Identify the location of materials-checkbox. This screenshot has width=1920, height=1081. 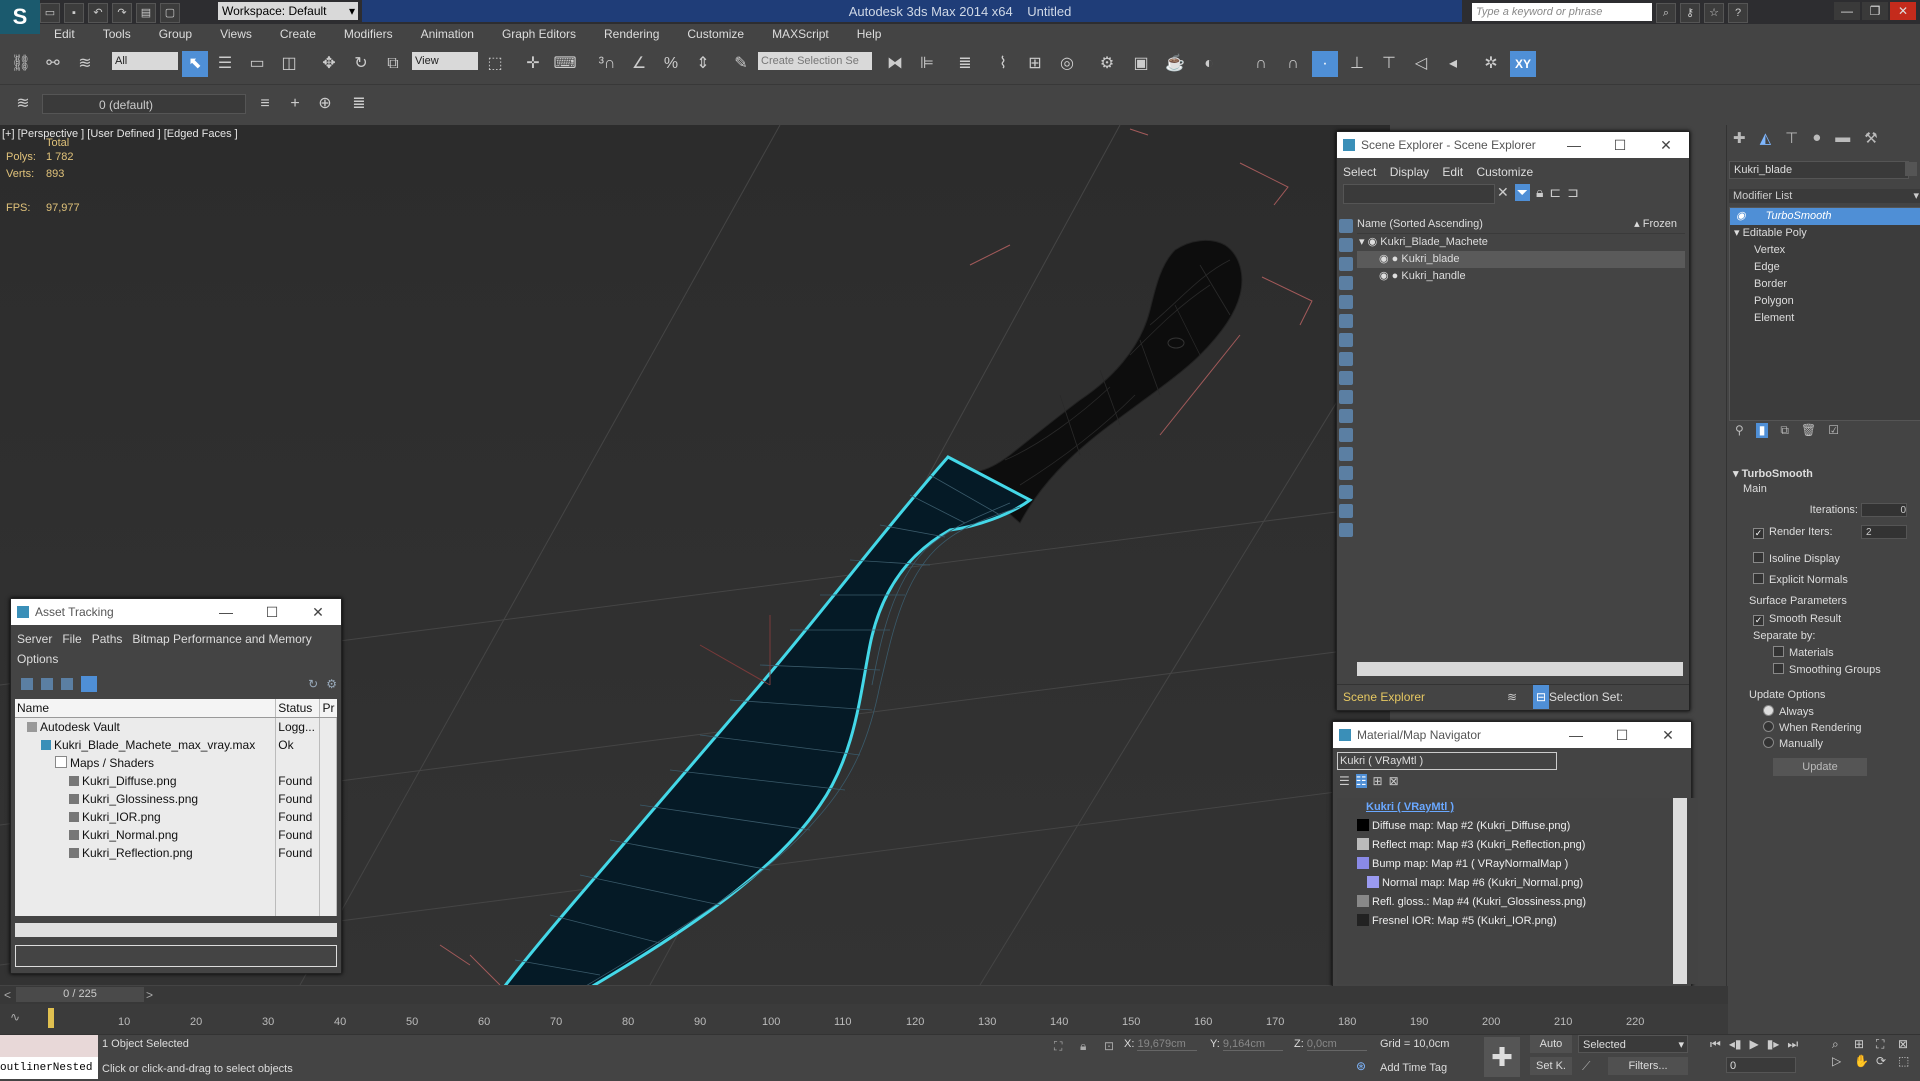
(1778, 651).